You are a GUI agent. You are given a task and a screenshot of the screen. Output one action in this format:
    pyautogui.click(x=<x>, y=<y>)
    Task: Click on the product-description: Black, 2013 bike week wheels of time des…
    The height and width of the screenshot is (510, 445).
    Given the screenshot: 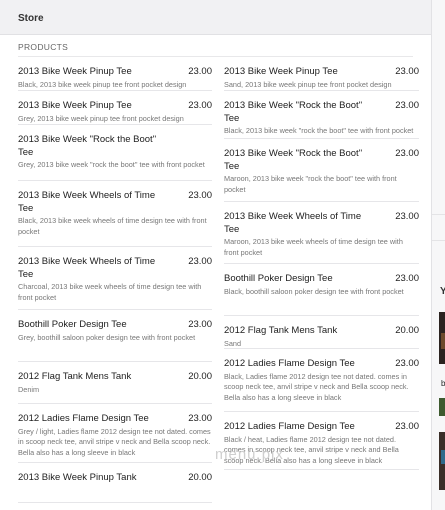 What is the action you would take?
    pyautogui.click(x=112, y=226)
    